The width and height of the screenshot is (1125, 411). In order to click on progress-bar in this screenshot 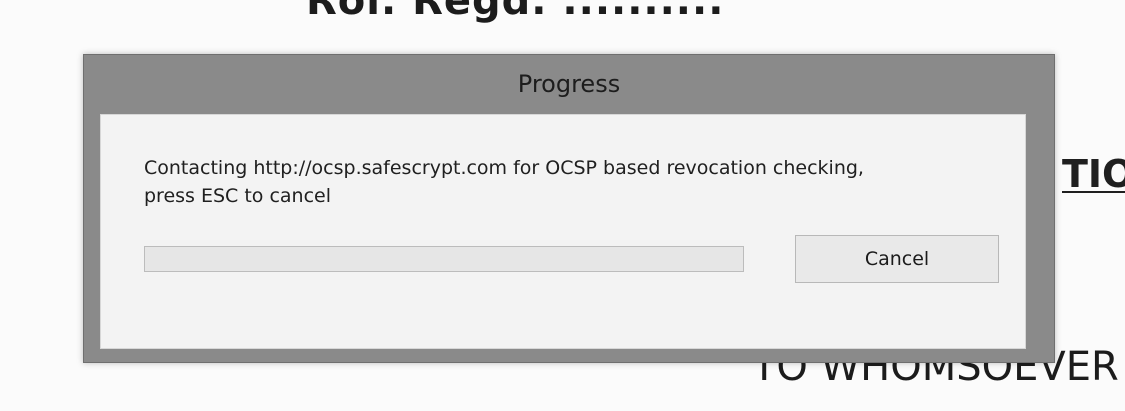, I will do `click(444, 259)`.